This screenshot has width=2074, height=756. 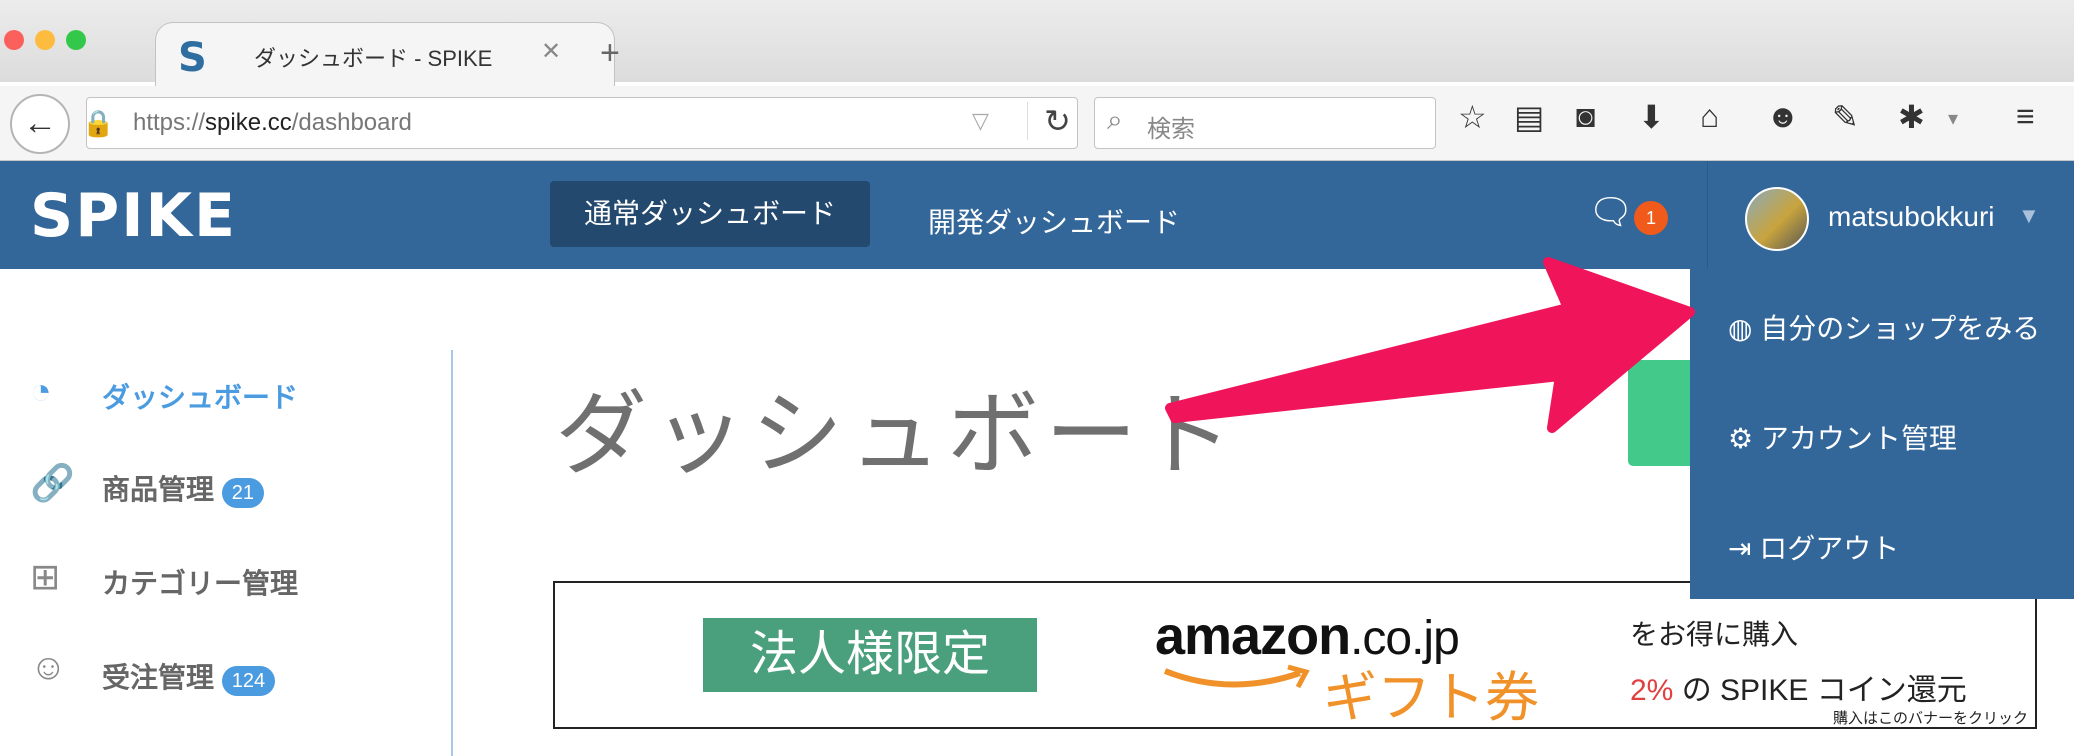 What do you see at coordinates (45, 40) in the screenshot?
I see `minimize-window-button` at bounding box center [45, 40].